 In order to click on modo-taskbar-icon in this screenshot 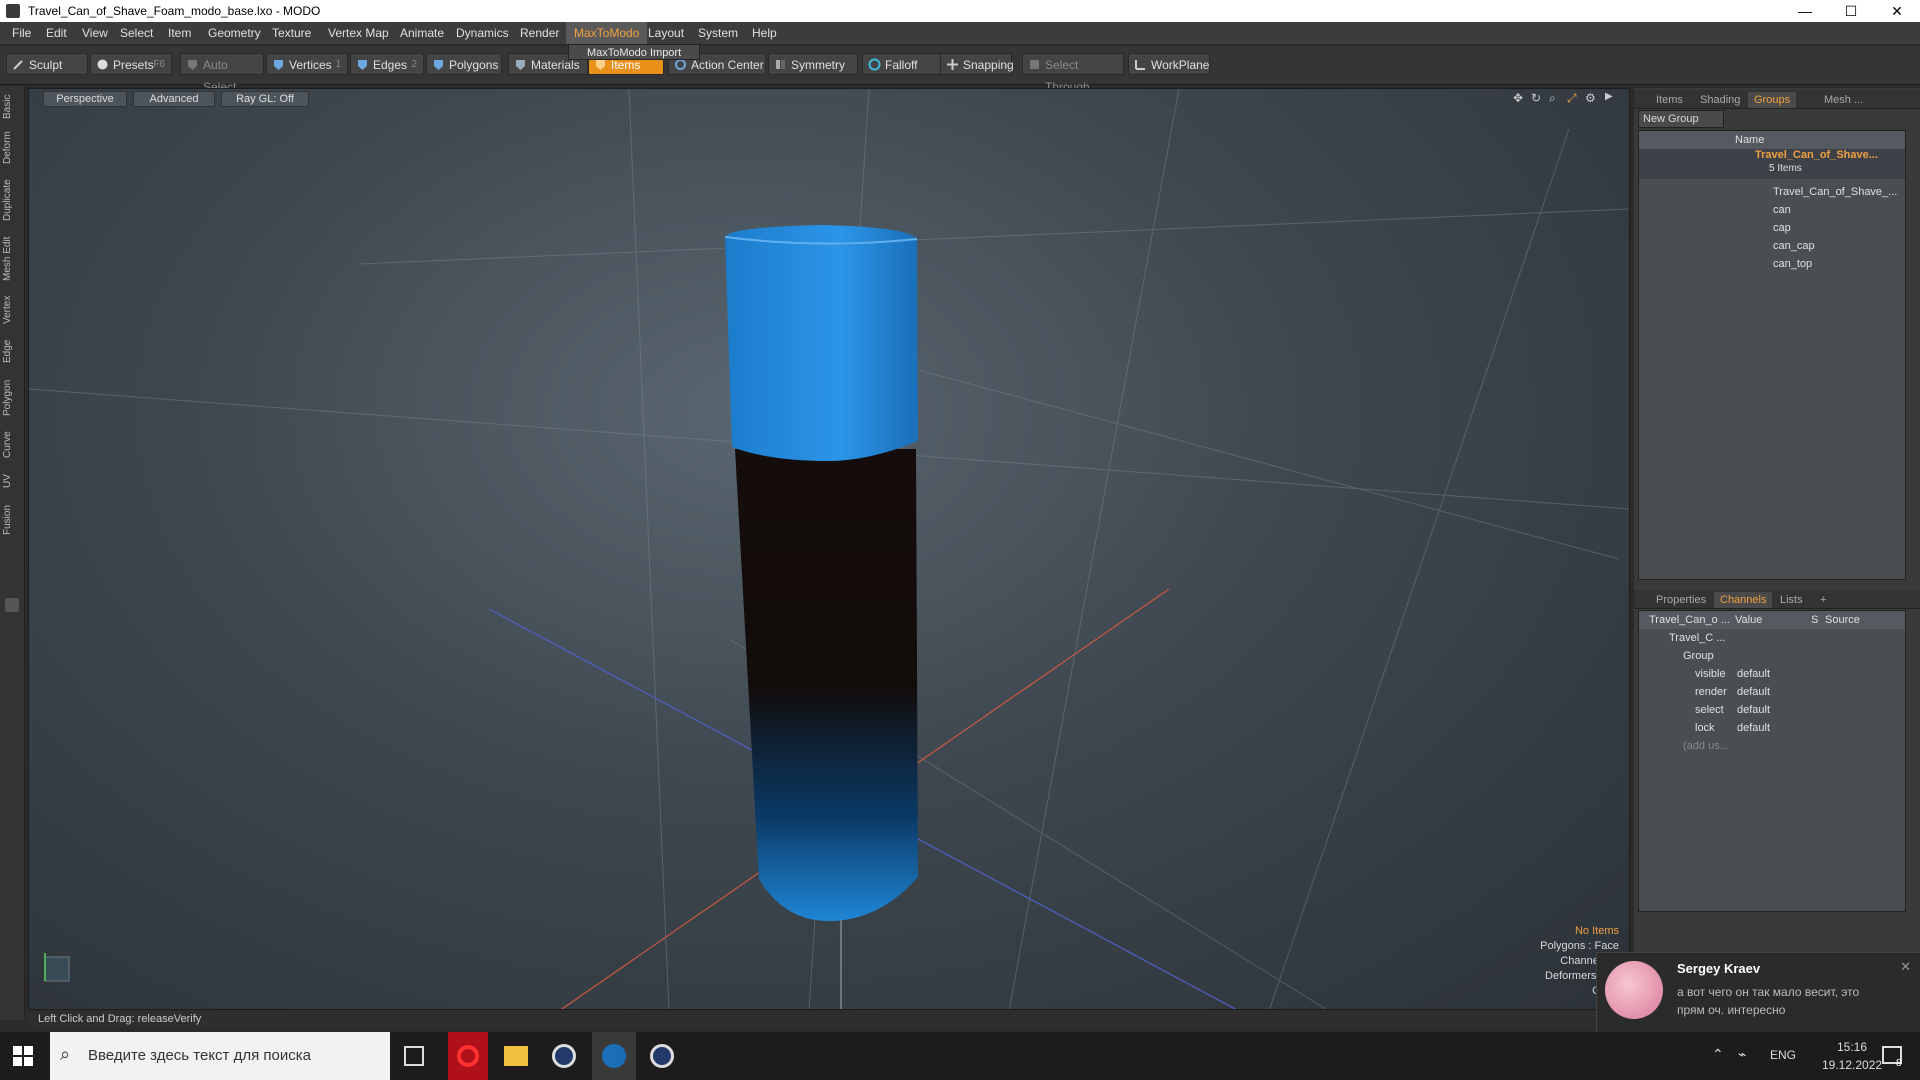, I will do `click(564, 1056)`.